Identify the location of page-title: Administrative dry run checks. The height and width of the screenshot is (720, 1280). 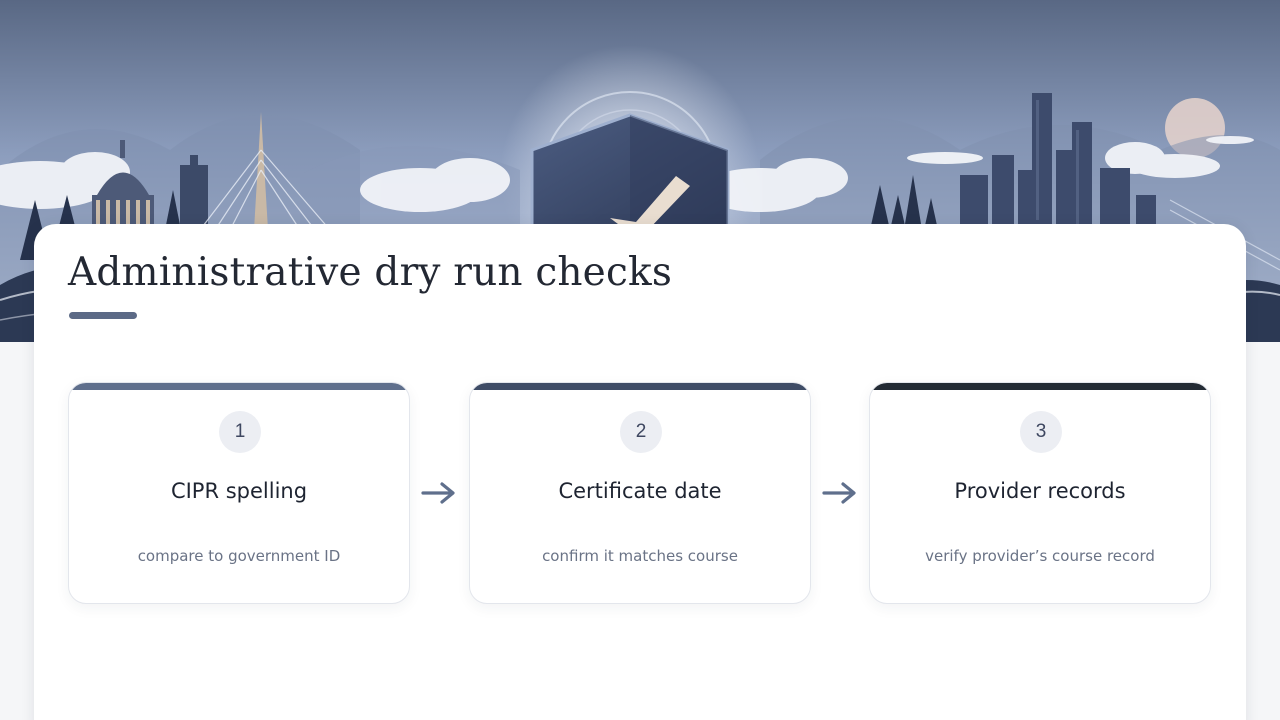
(370, 272).